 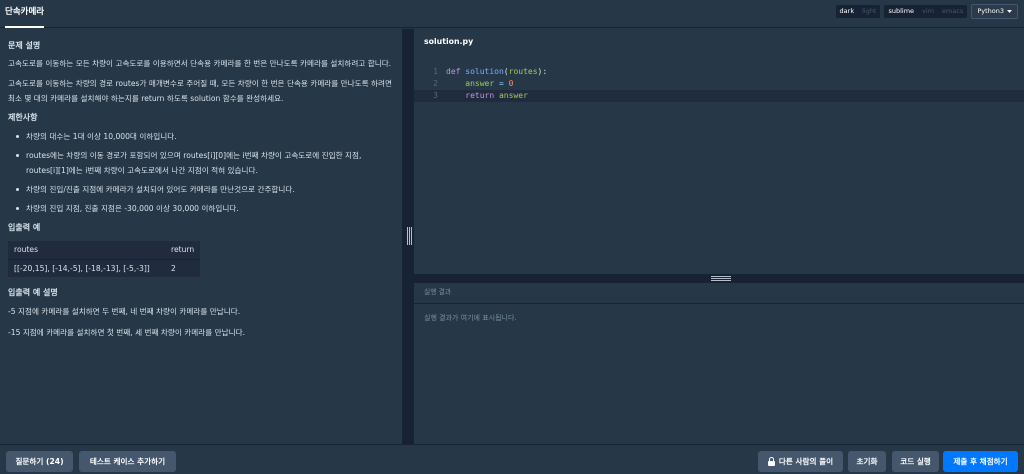 I want to click on keymap-toggle: sublime vim emacs, so click(x=926, y=11).